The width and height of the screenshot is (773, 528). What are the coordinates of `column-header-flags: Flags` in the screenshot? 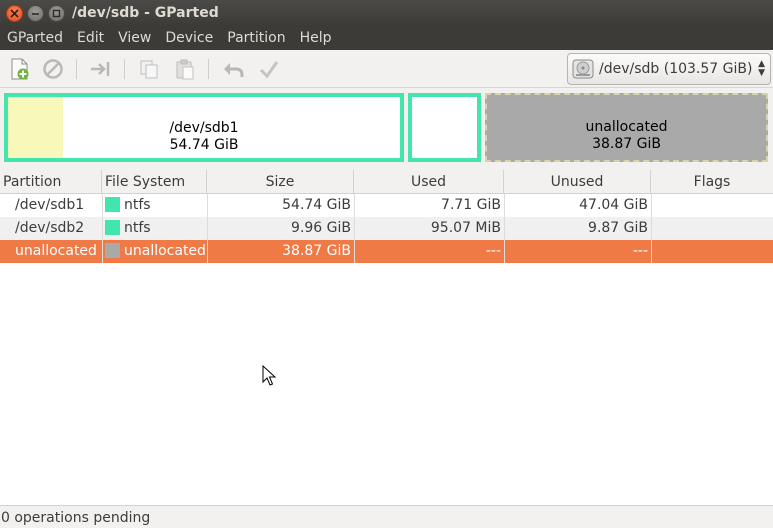 It's located at (712, 182).